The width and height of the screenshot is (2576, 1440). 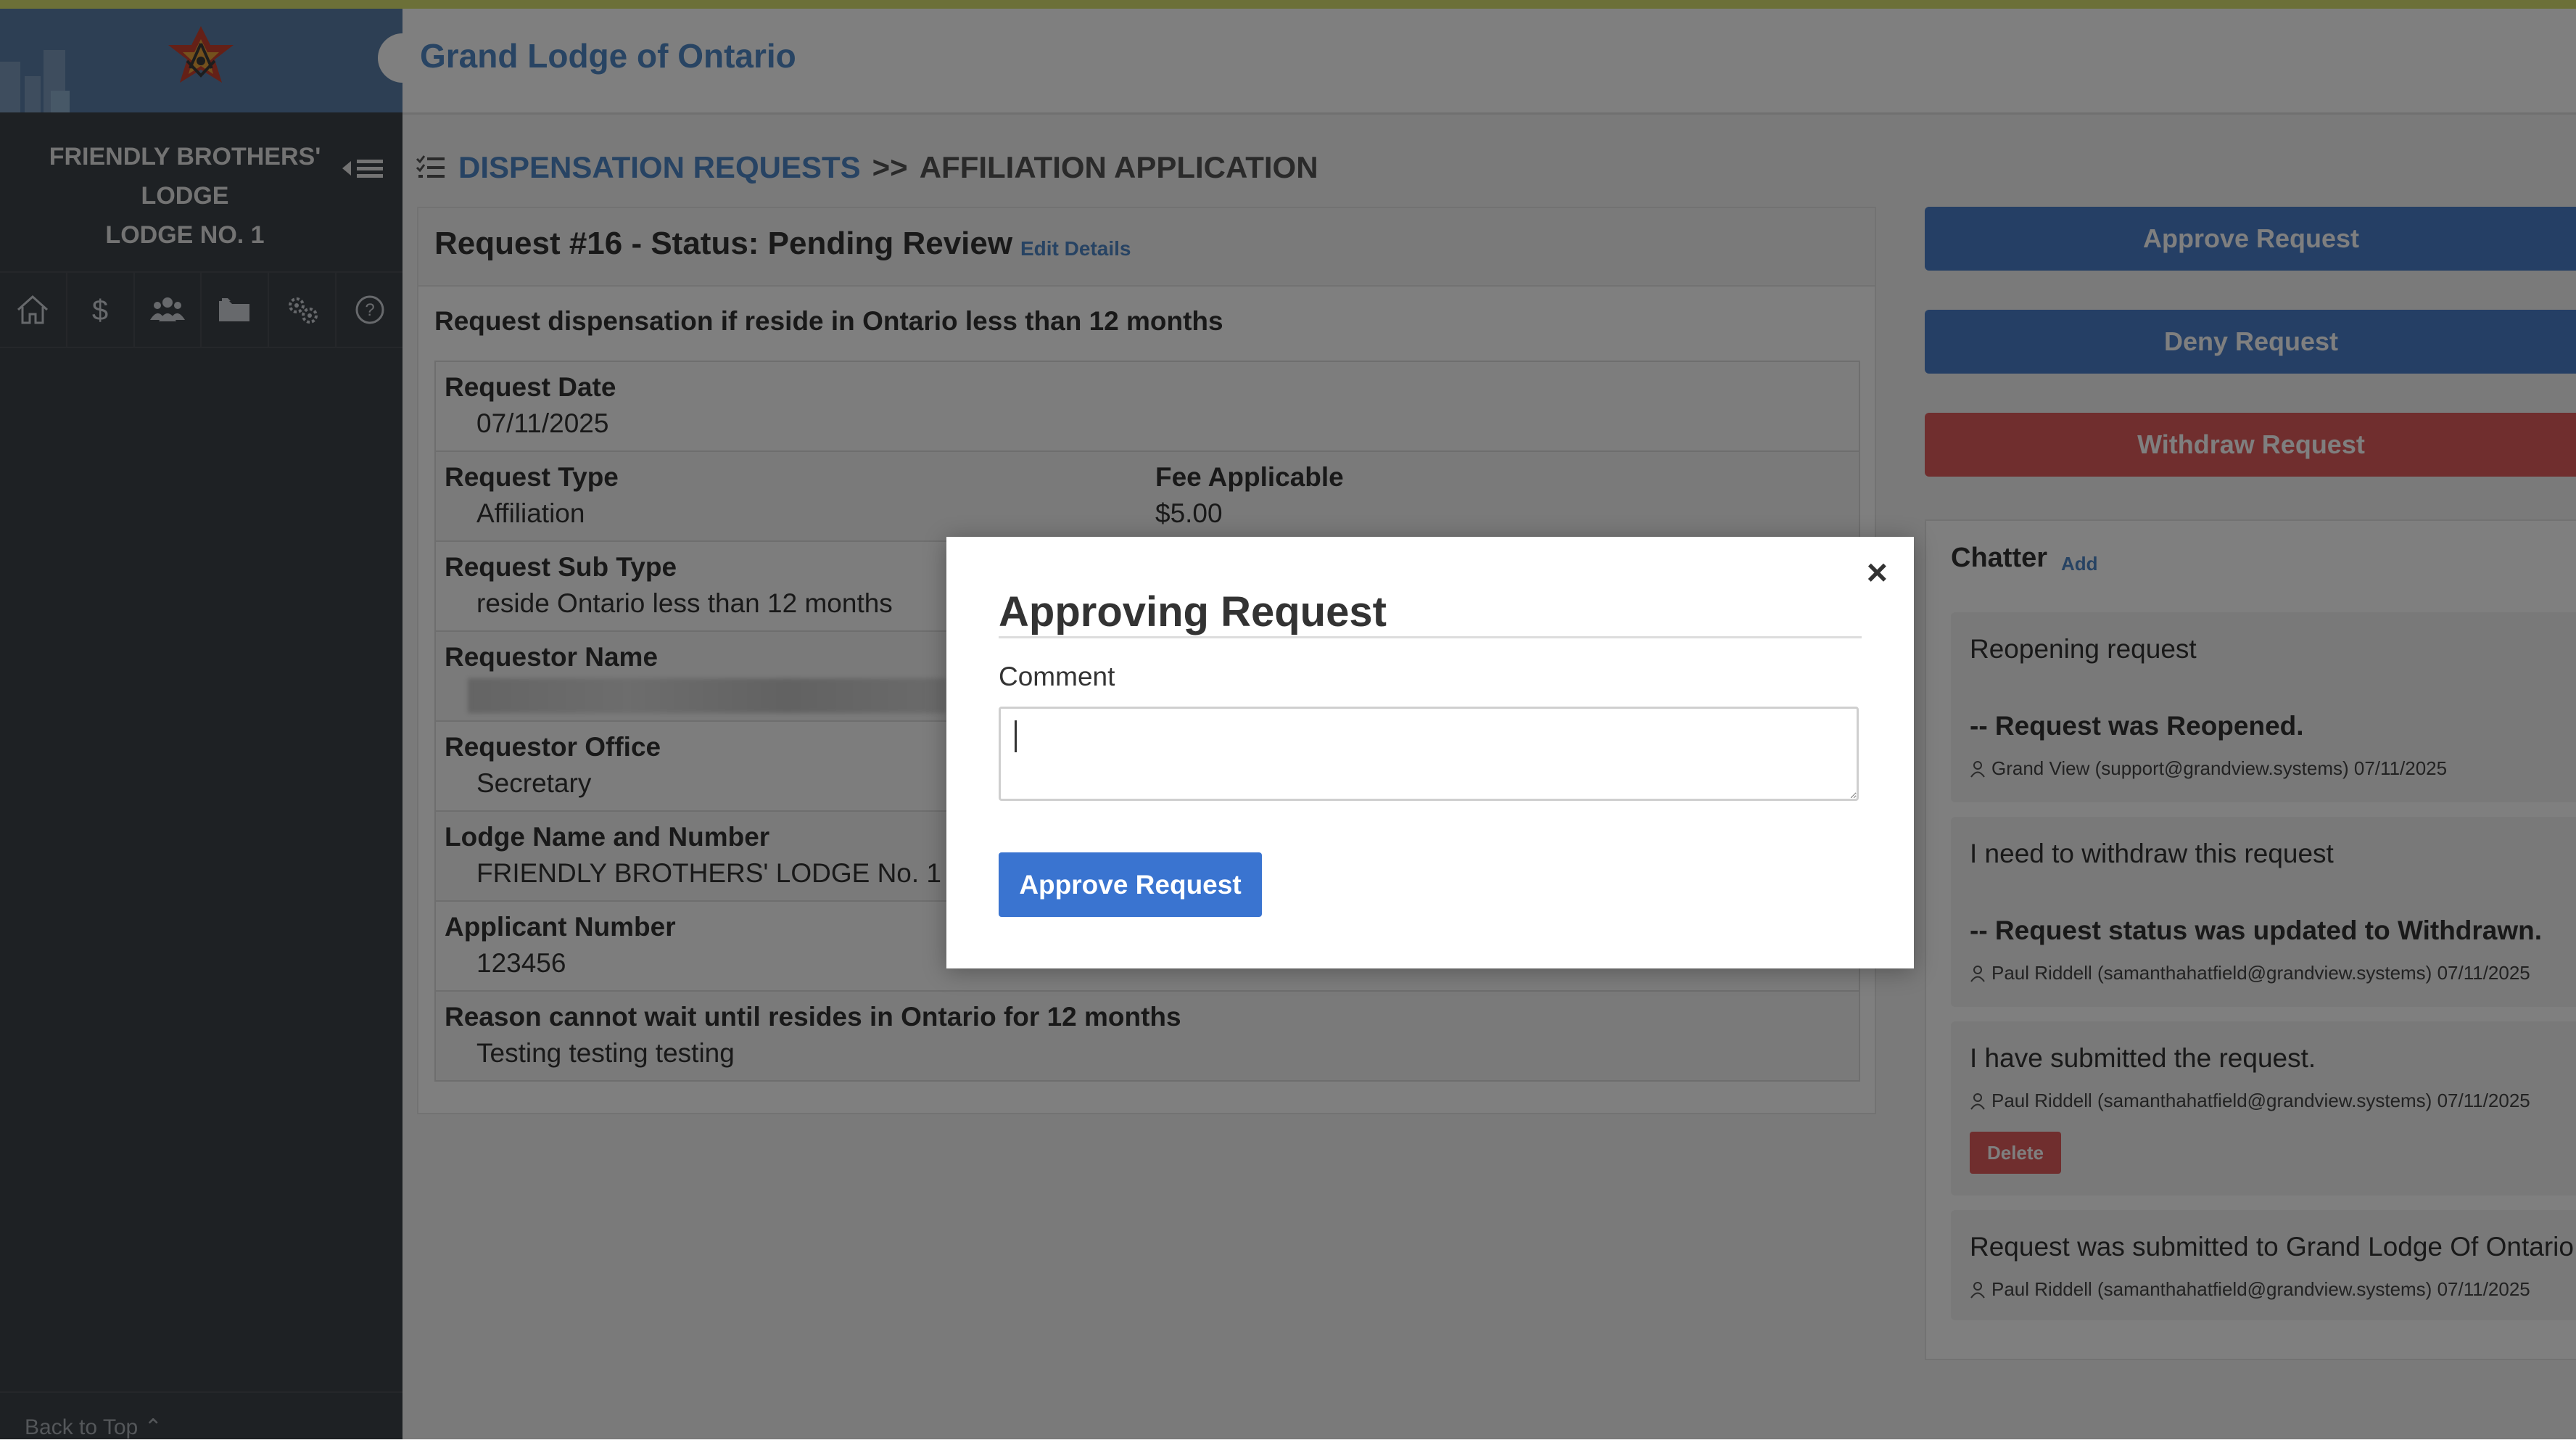 What do you see at coordinates (1130, 884) in the screenshot?
I see `modal-approve-request-button: Approve Request` at bounding box center [1130, 884].